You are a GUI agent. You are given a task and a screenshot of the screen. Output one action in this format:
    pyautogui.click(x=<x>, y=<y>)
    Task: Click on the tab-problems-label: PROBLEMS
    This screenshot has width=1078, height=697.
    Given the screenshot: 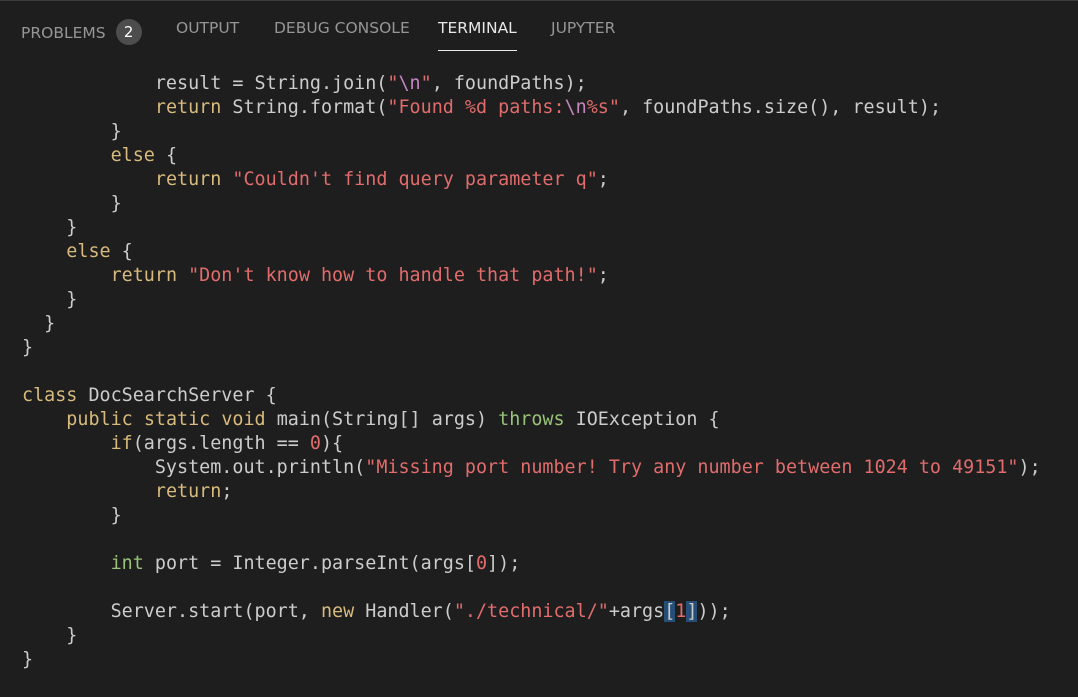 What is the action you would take?
    pyautogui.click(x=63, y=33)
    